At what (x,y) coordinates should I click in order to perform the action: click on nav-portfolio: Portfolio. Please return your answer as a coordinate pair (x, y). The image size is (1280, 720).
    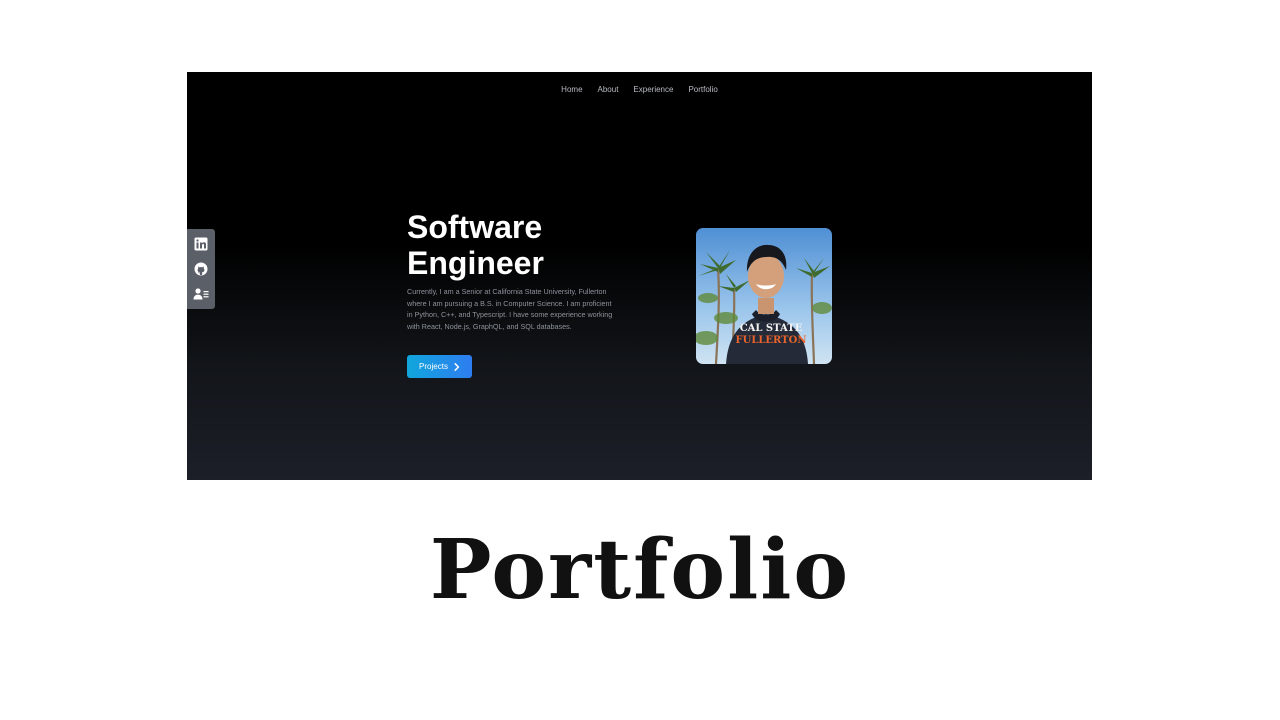
    Looking at the image, I should click on (702, 89).